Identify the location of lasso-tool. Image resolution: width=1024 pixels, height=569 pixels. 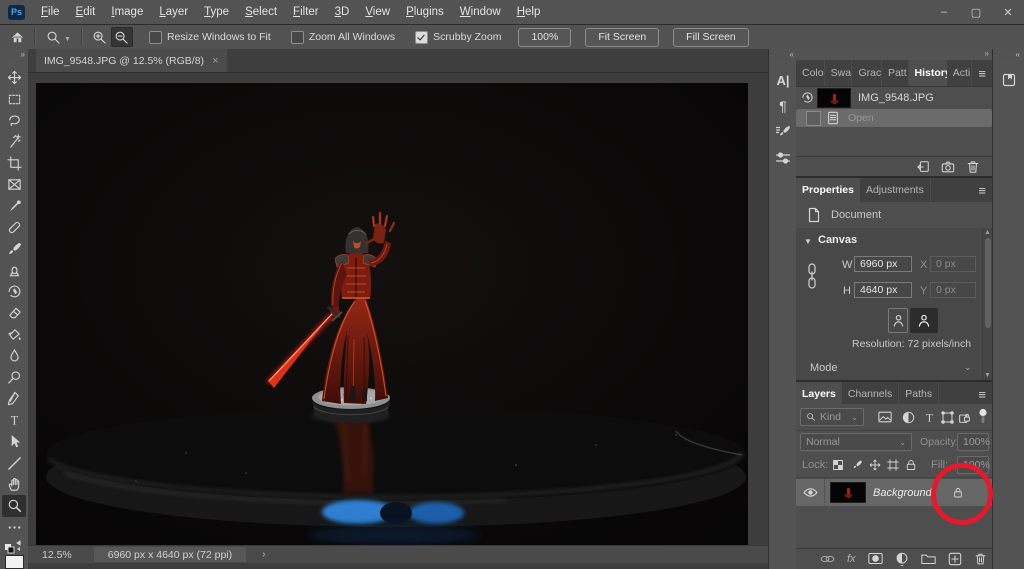
(14, 120).